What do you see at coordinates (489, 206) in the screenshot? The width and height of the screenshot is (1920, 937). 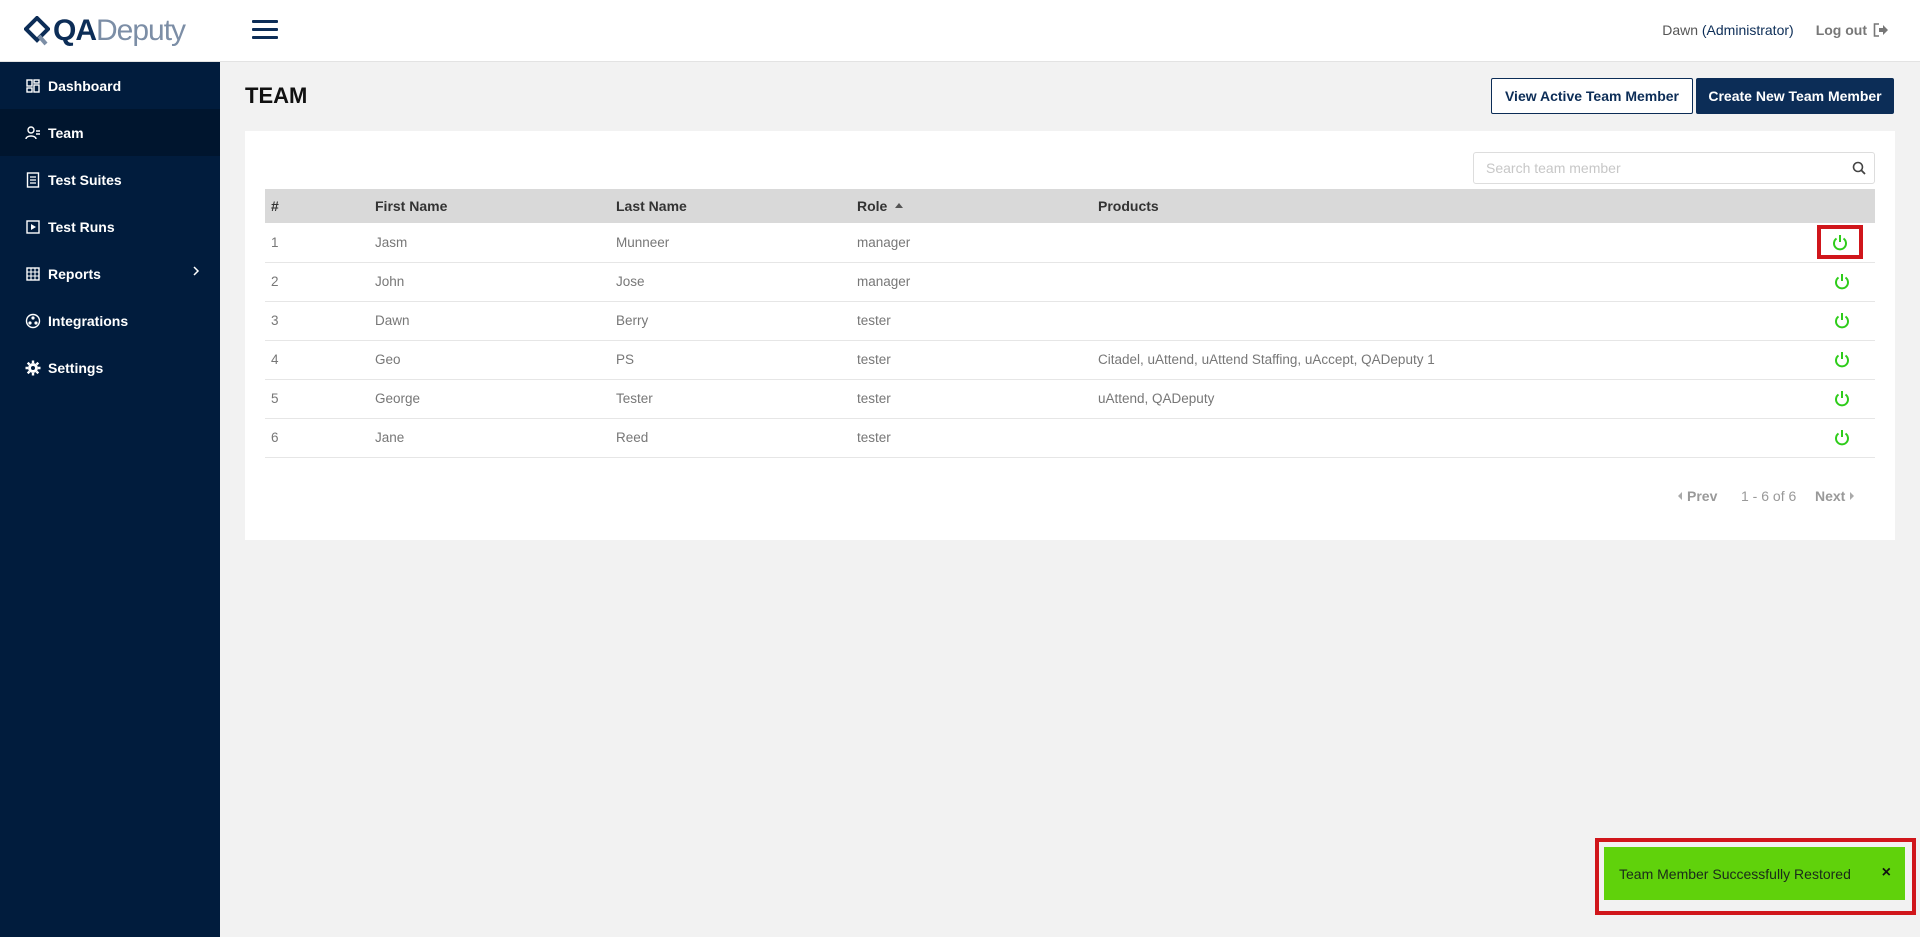 I see `column-header-first-name: First Name` at bounding box center [489, 206].